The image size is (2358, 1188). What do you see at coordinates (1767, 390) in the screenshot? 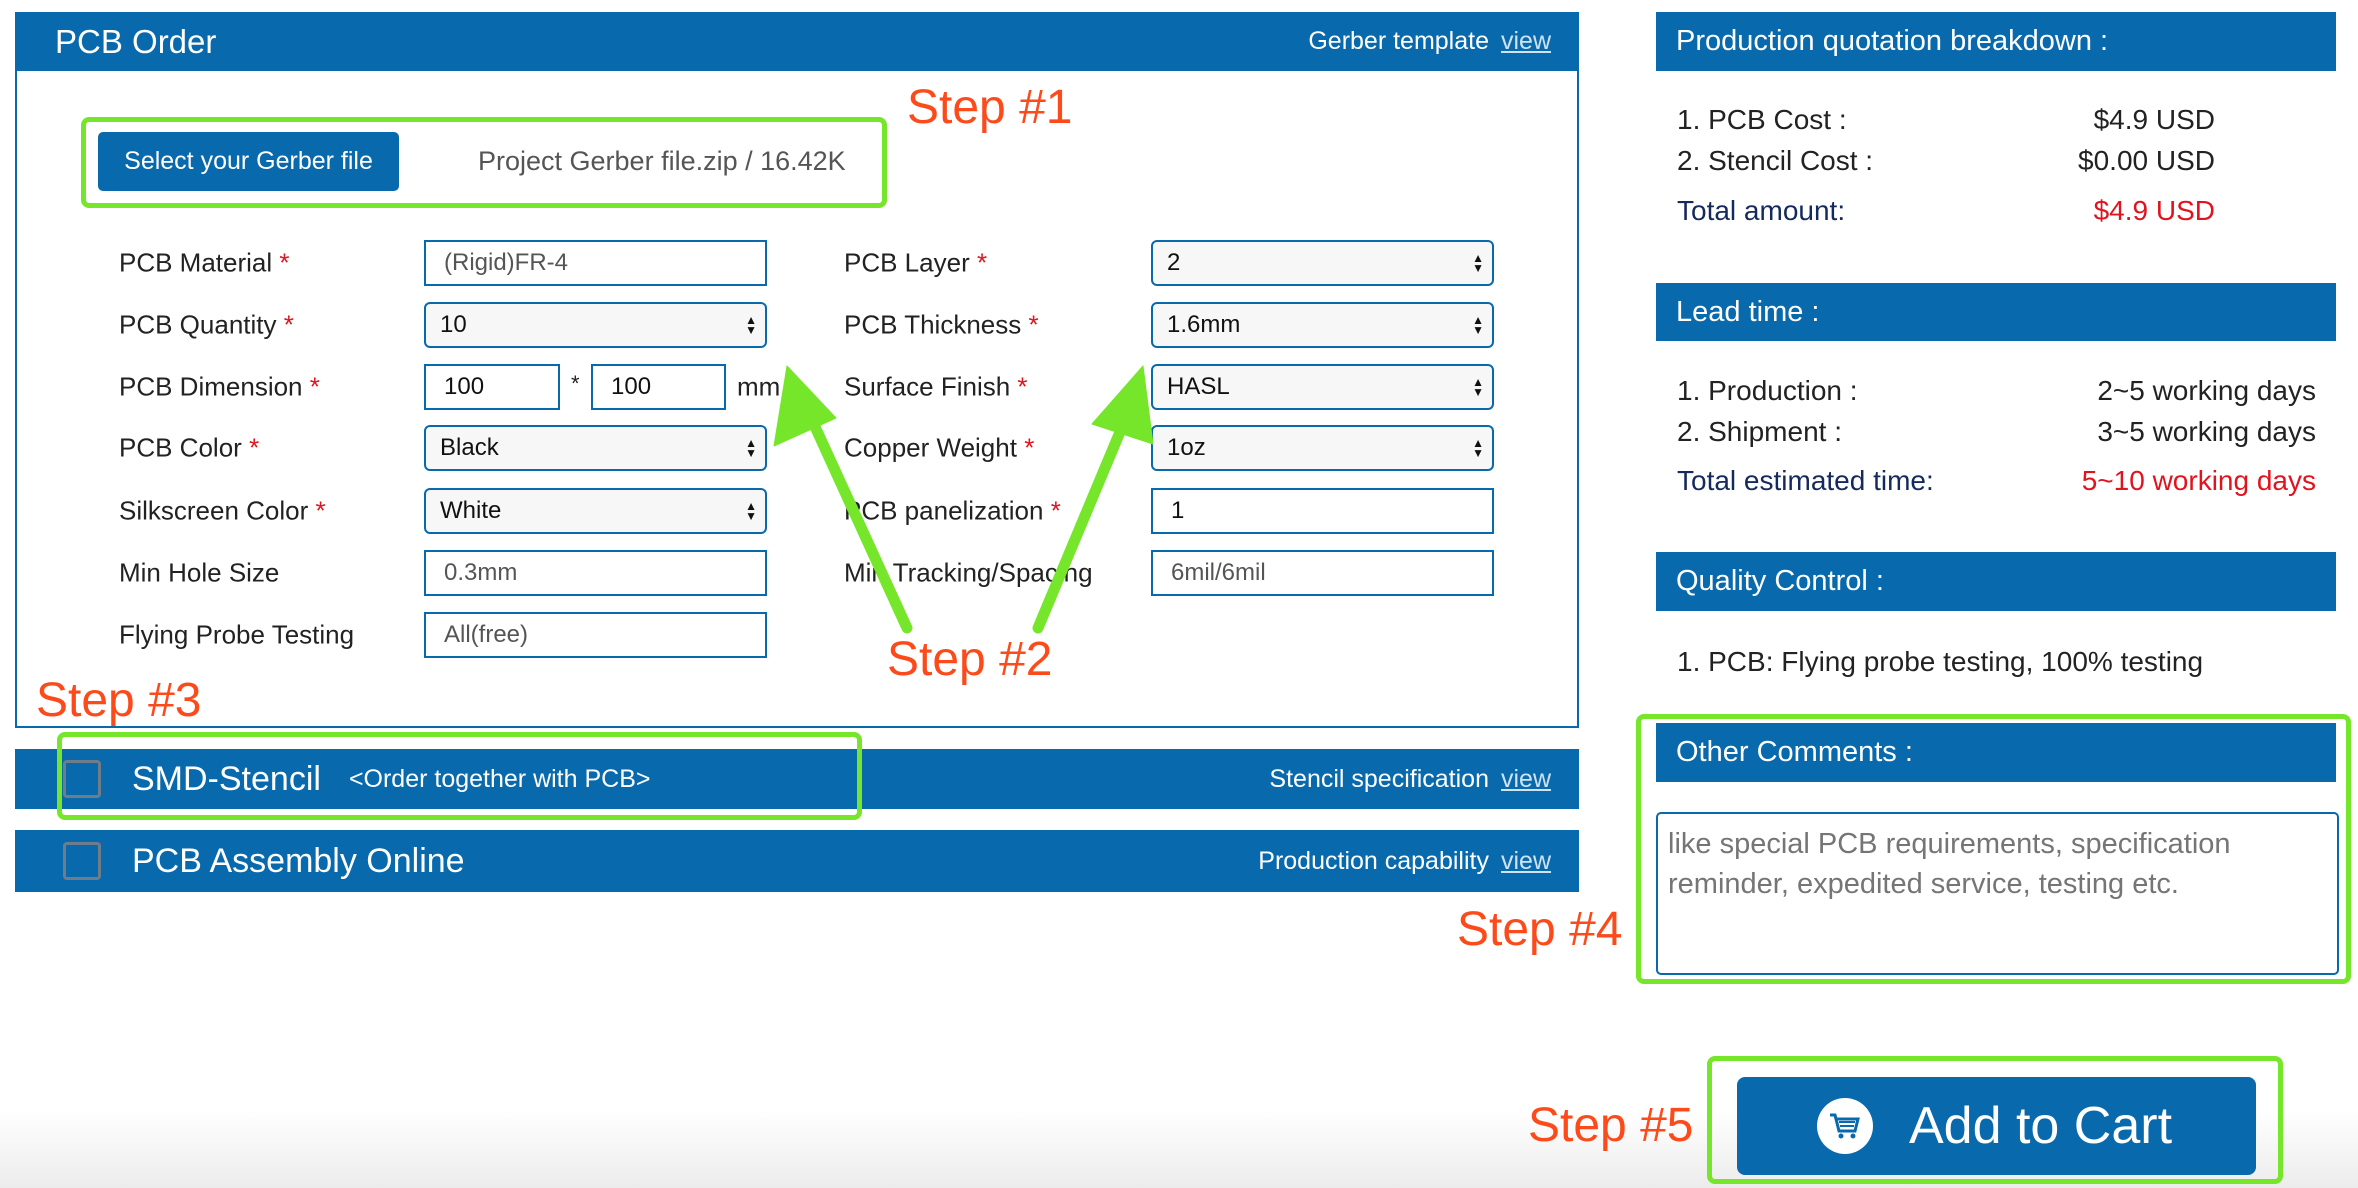
I see `production-time-label: 1. Production :` at bounding box center [1767, 390].